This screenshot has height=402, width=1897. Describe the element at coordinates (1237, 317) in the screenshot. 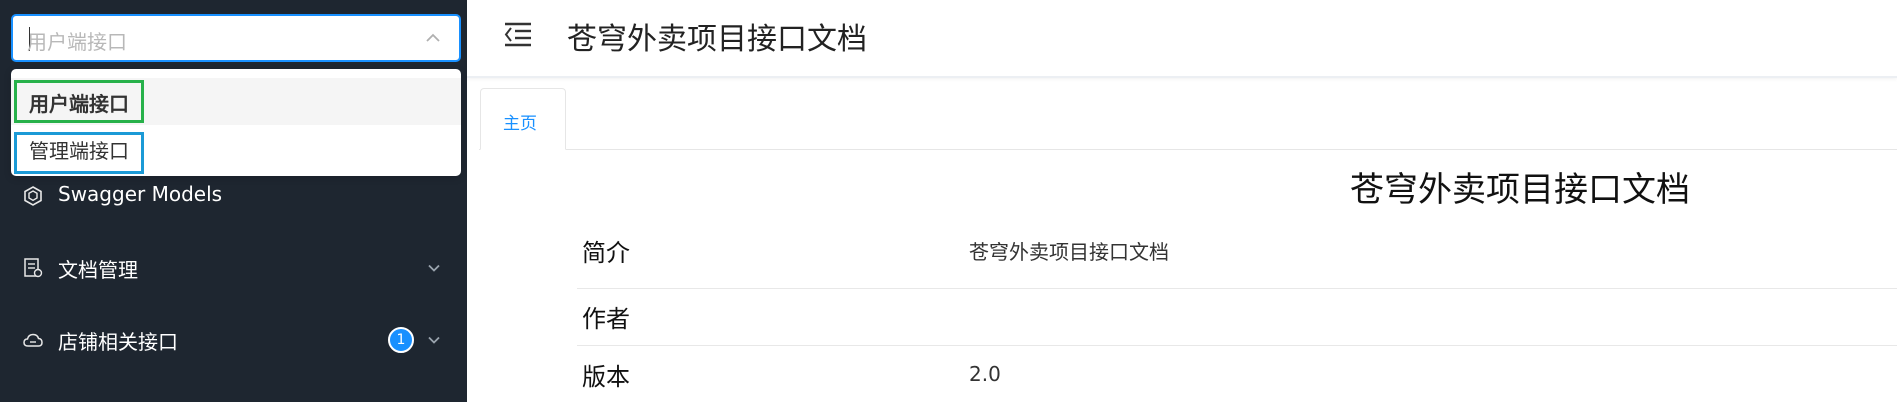

I see `info-row-author: 作者` at that location.